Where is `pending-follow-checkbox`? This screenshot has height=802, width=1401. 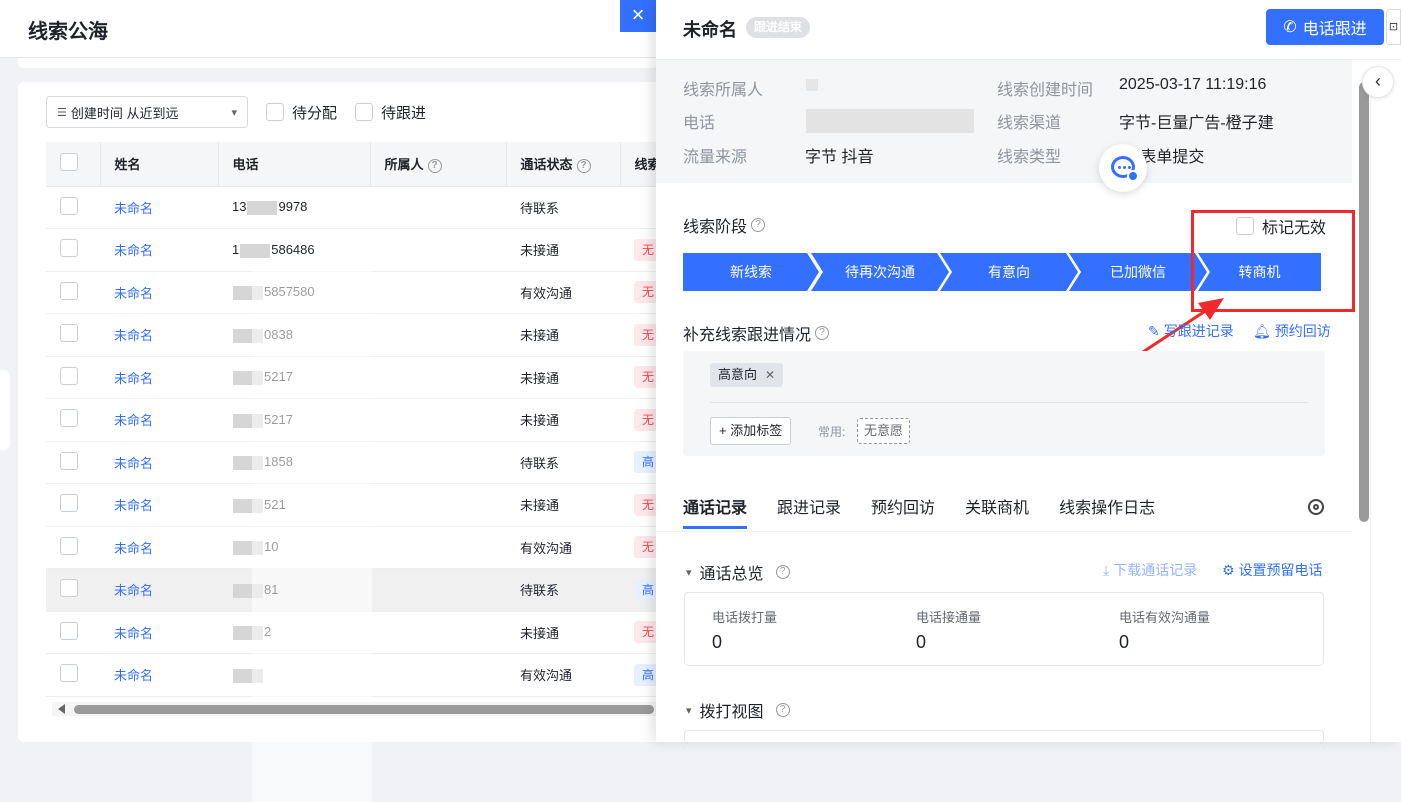 pending-follow-checkbox is located at coordinates (364, 112).